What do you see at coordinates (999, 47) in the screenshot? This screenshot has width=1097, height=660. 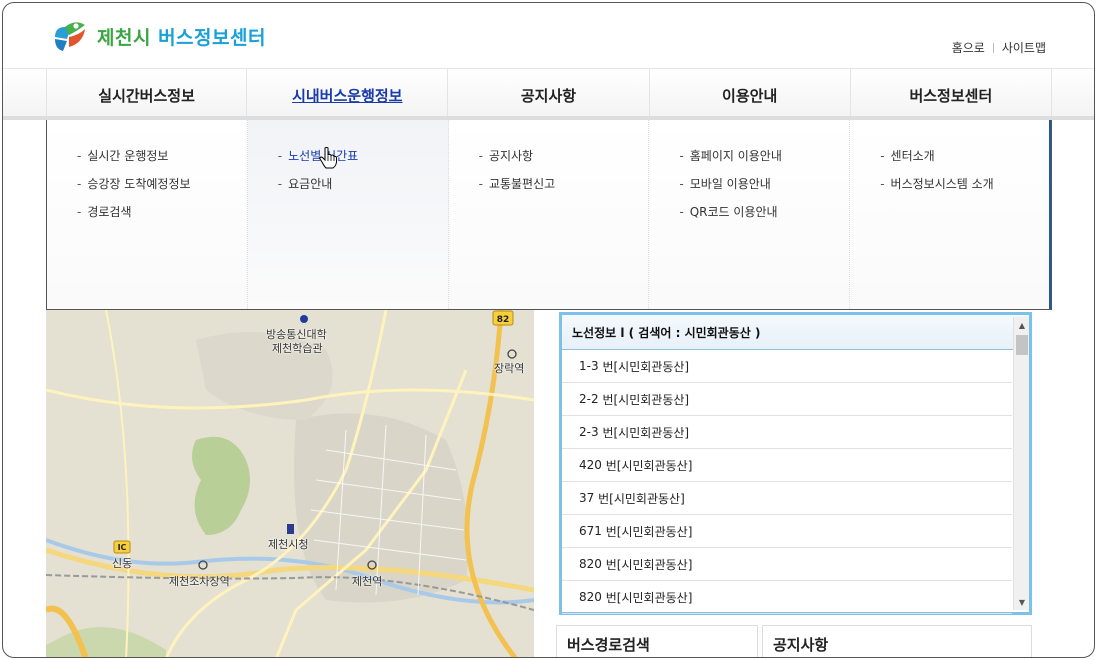 I see `top-links: 홈으로 사이트맵` at bounding box center [999, 47].